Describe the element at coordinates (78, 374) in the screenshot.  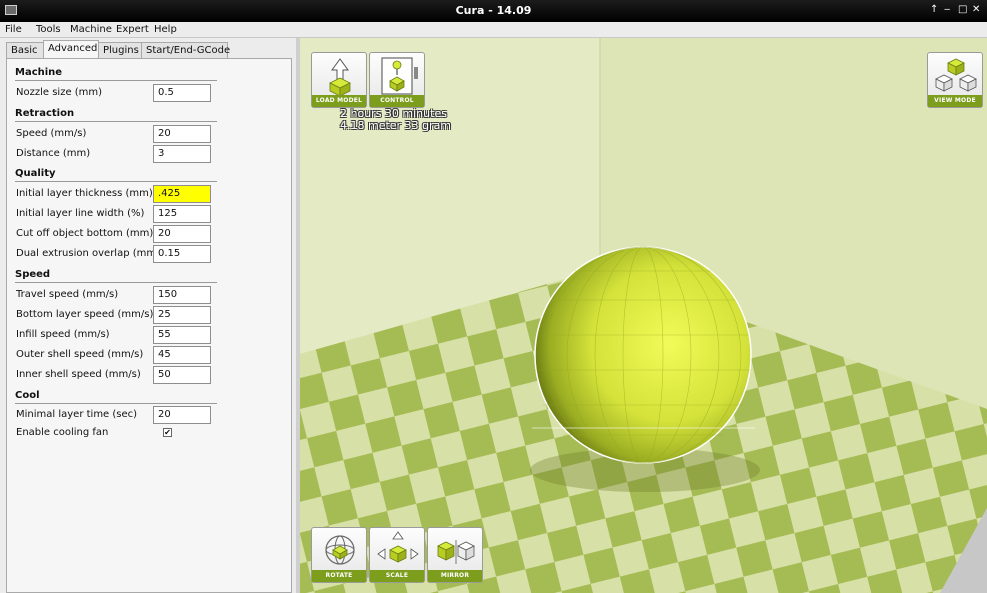
I see `inner-shell-speed-label: Inner shell speed (mm/s)` at that location.